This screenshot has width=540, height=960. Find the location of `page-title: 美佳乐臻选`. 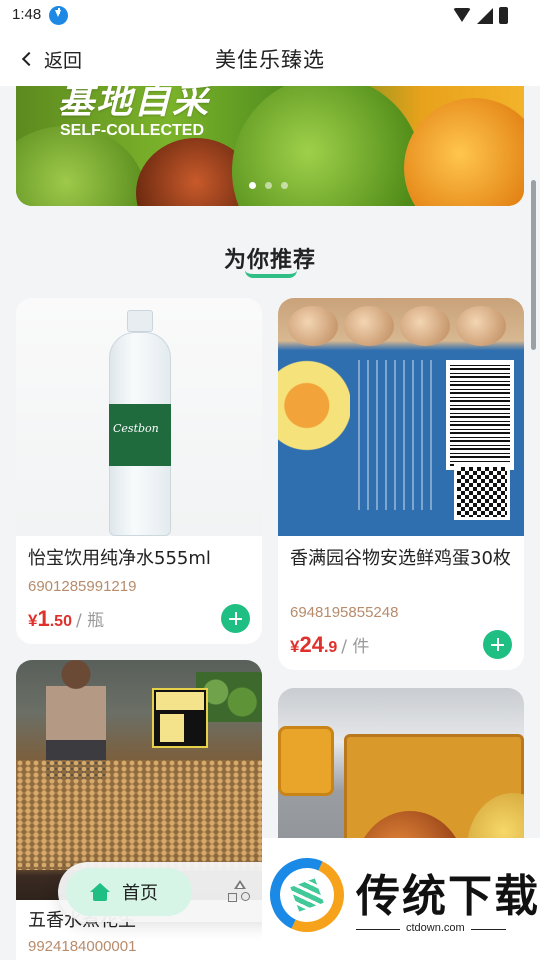

page-title: 美佳乐臻选 is located at coordinates (270, 60).